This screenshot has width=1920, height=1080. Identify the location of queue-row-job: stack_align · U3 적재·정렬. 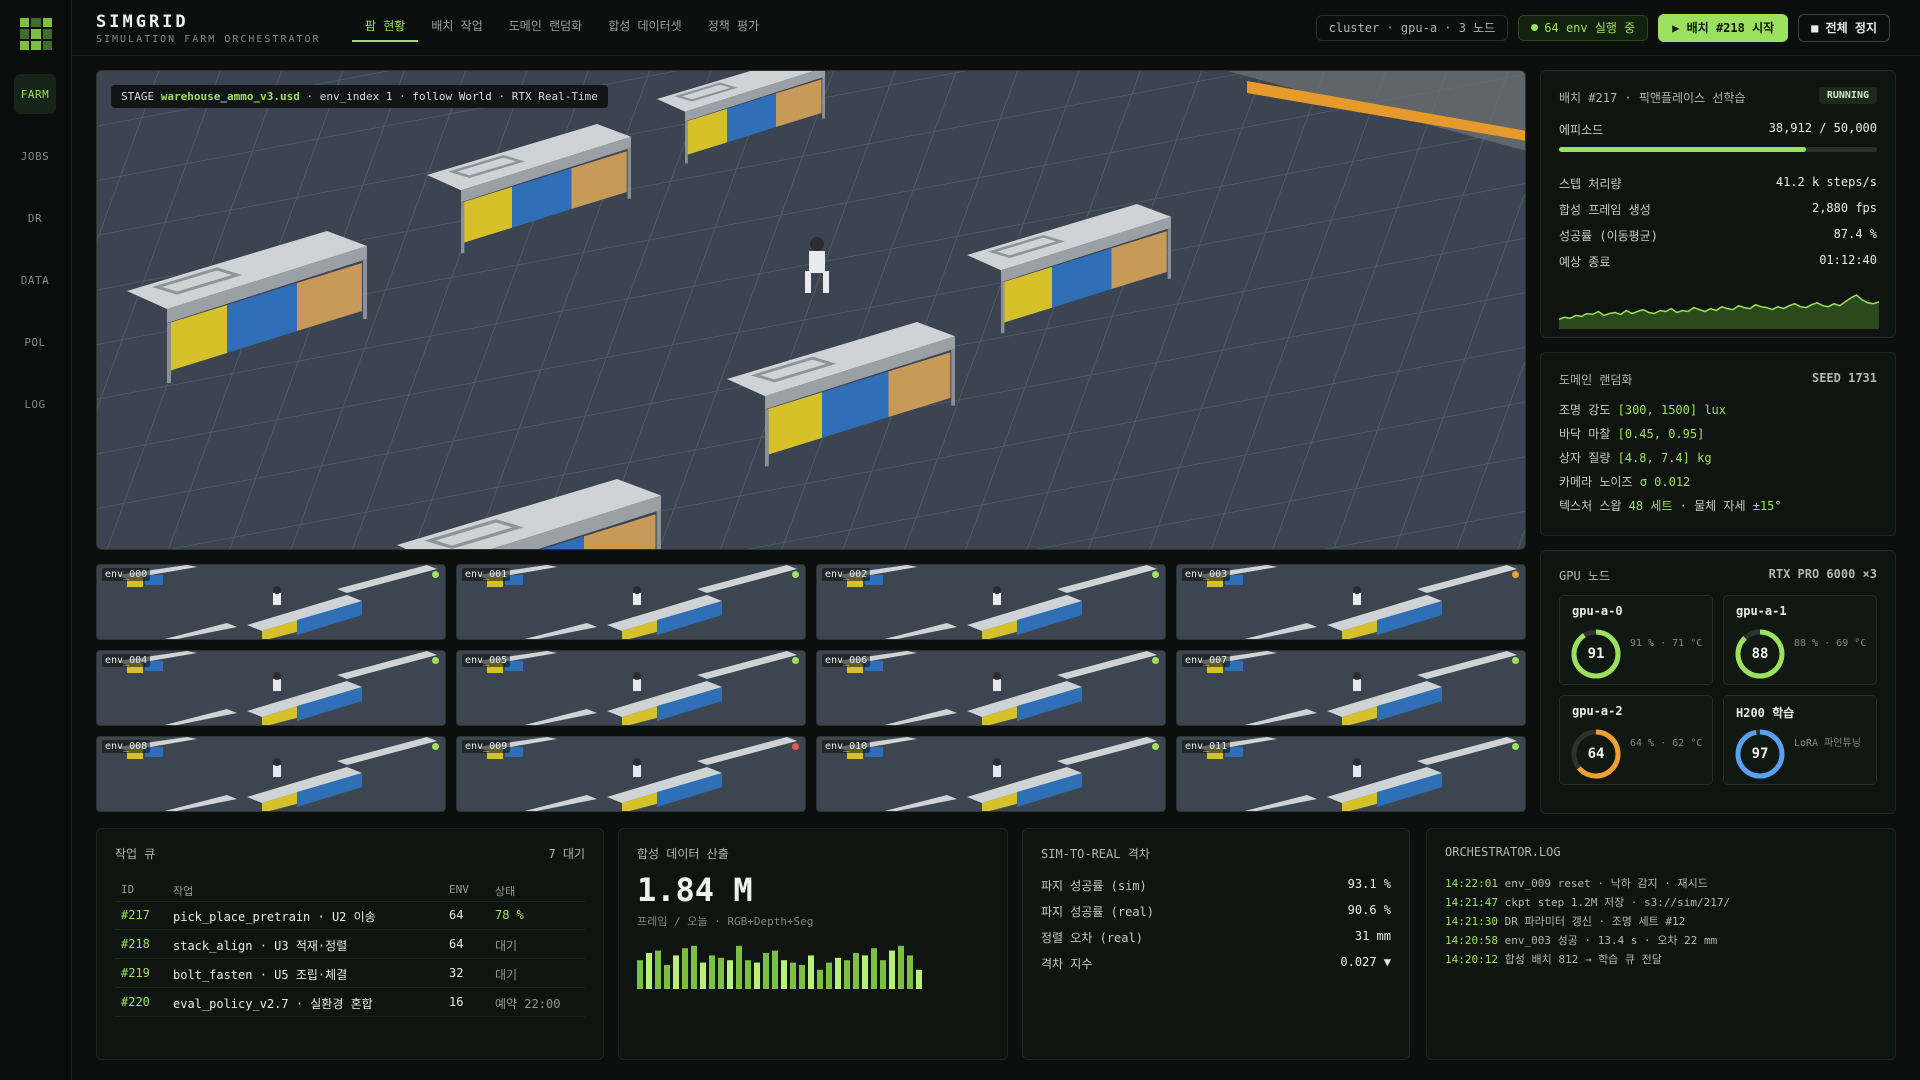
(260, 946).